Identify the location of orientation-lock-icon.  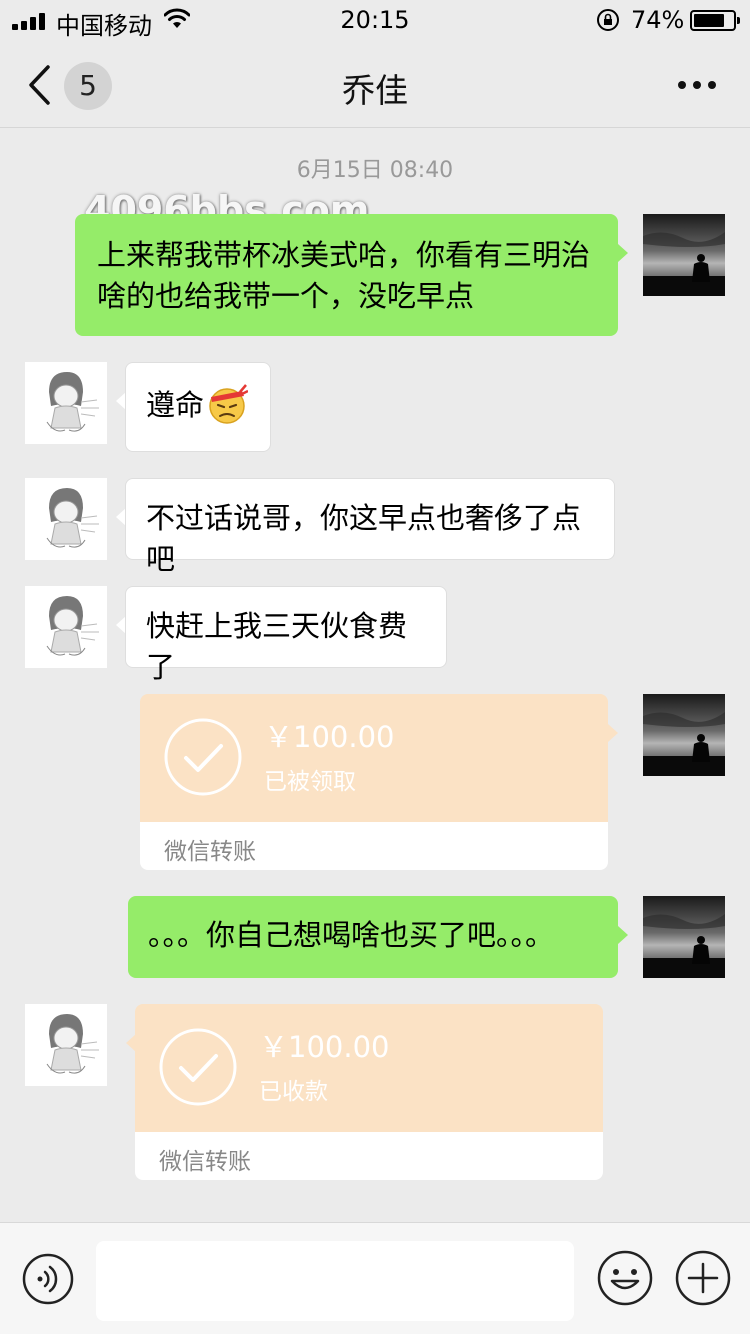
(608, 20).